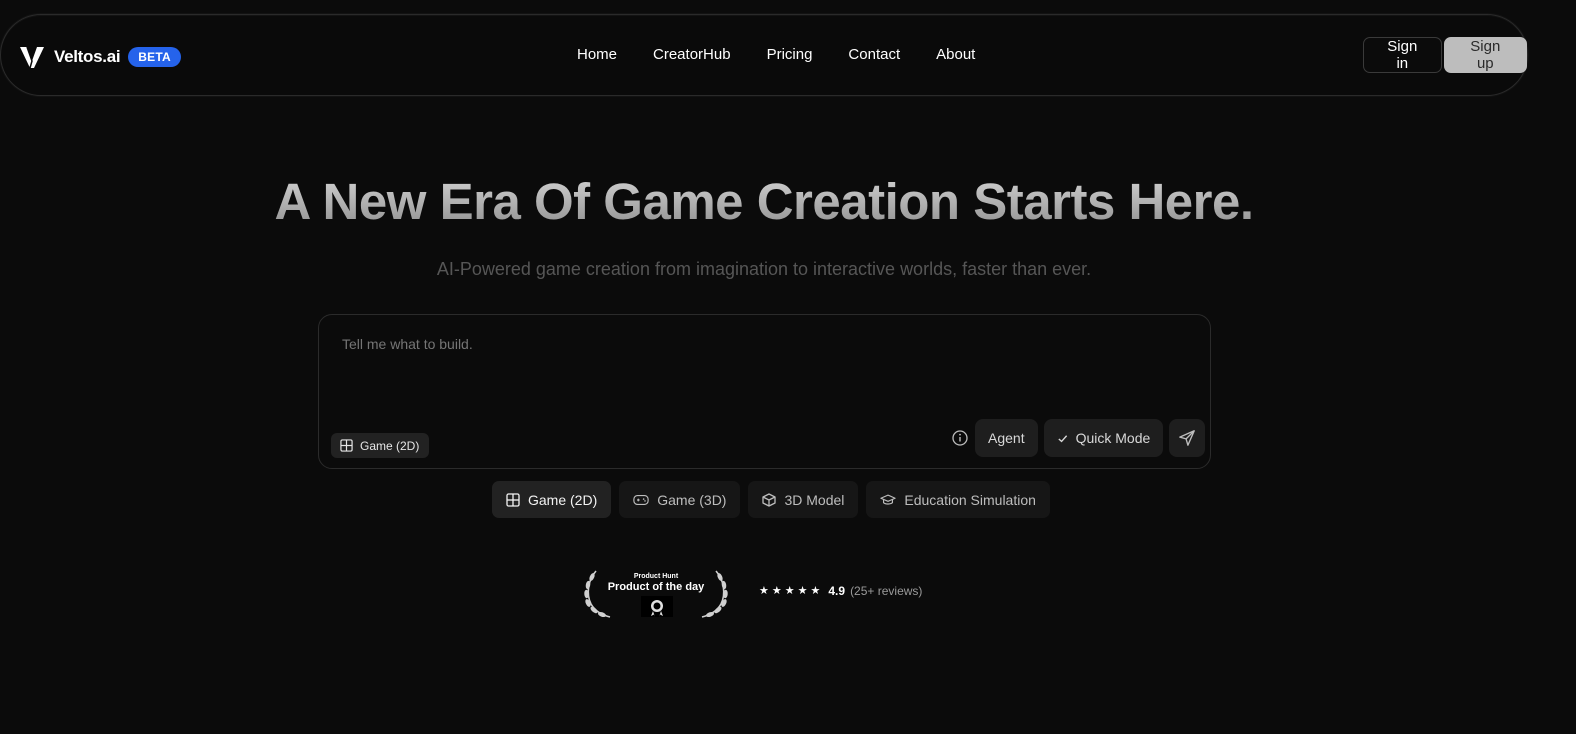 The width and height of the screenshot is (1576, 734). What do you see at coordinates (886, 591) in the screenshot?
I see `review-count: (25+ reviews)` at bounding box center [886, 591].